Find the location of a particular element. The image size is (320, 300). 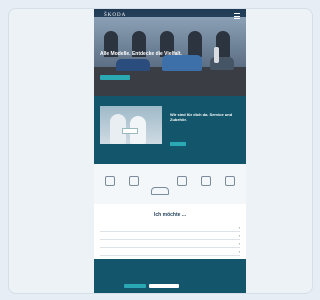

menu-icon is located at coordinates (237, 16).